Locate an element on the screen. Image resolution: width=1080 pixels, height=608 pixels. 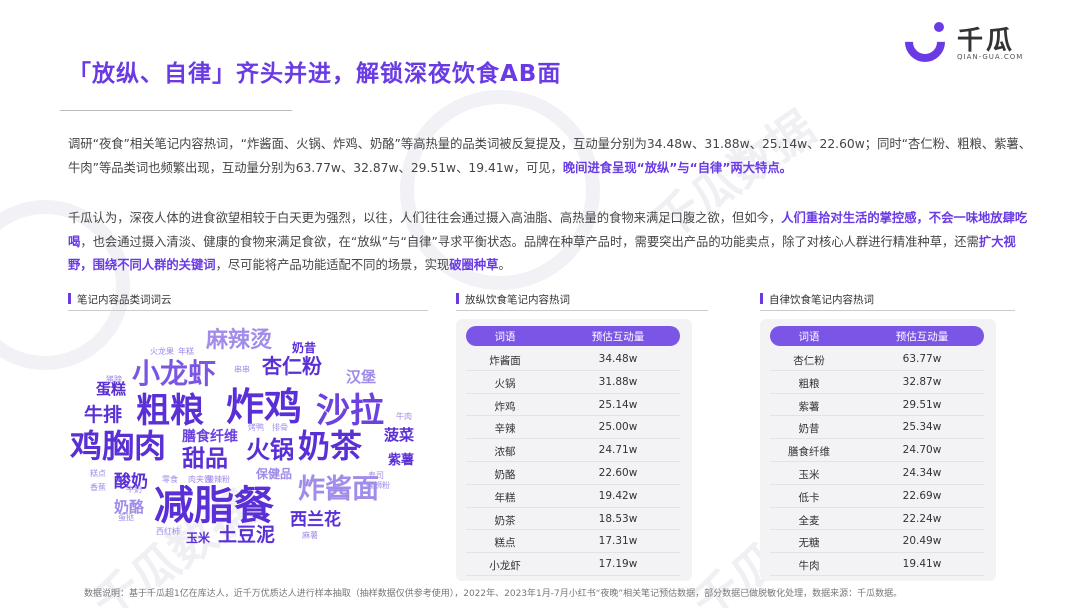
cloud-word: 膳食纤维 is located at coordinates (210, 437).